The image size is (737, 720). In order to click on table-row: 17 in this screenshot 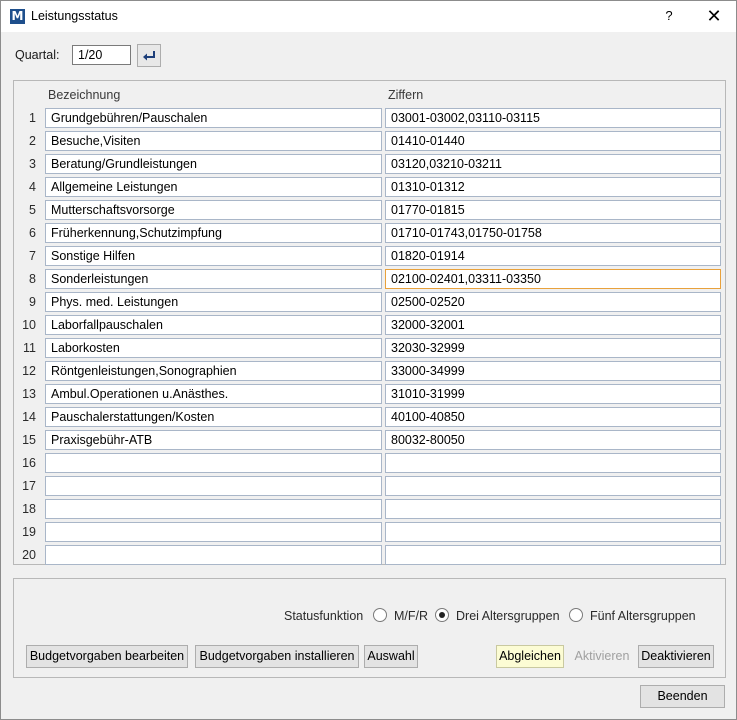, I will do `click(369, 486)`.